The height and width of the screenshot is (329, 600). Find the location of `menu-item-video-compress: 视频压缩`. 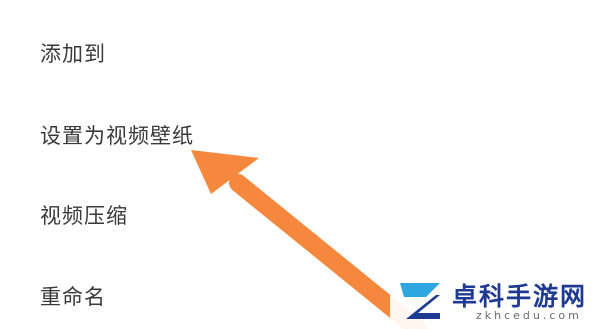

menu-item-video-compress: 视频压缩 is located at coordinates (84, 215).